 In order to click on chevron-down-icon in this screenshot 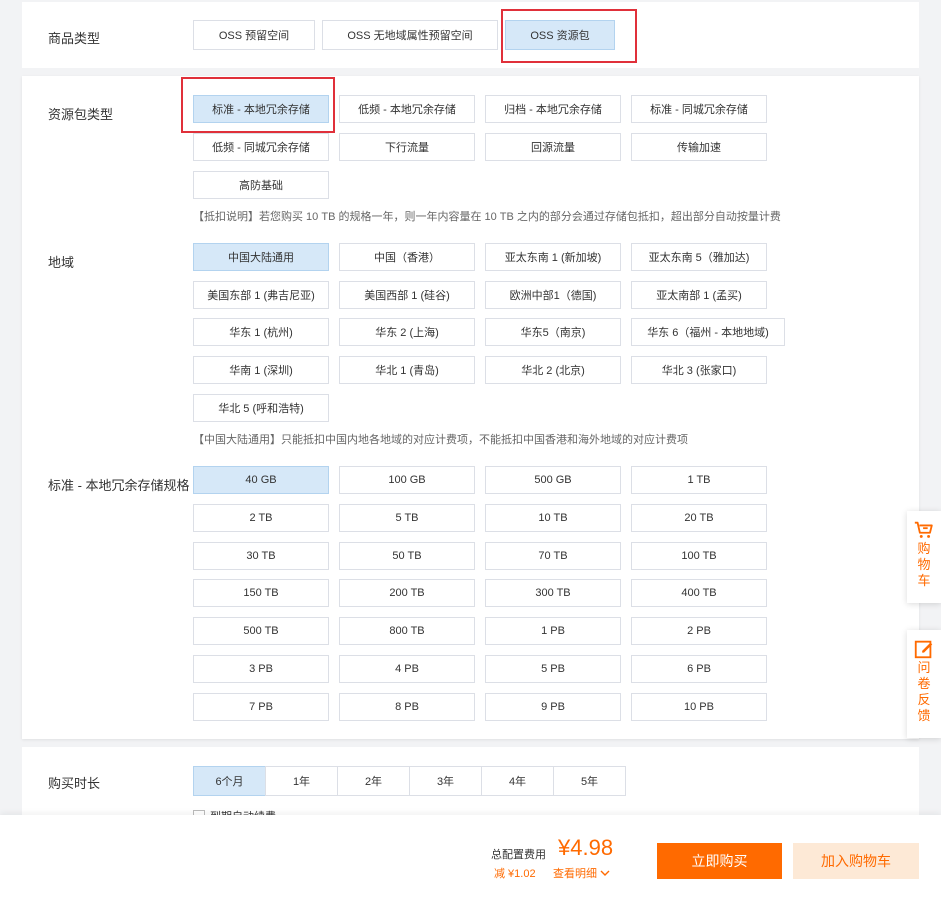, I will do `click(605, 873)`.